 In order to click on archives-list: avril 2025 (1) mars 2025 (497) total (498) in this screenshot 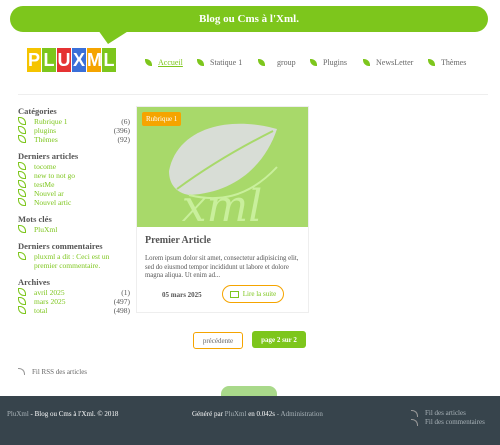, I will do `click(74, 301)`.